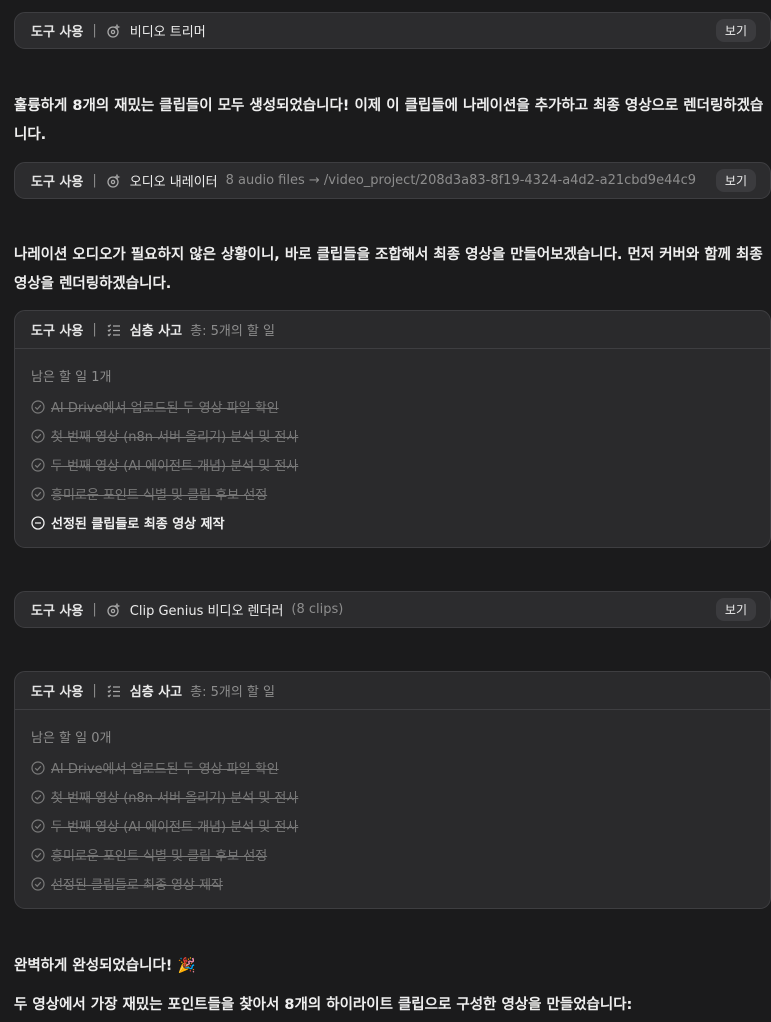  What do you see at coordinates (392, 522) in the screenshot?
I see `todo-item-in-progress: 선정된 클립들로 최종 영상 제작` at bounding box center [392, 522].